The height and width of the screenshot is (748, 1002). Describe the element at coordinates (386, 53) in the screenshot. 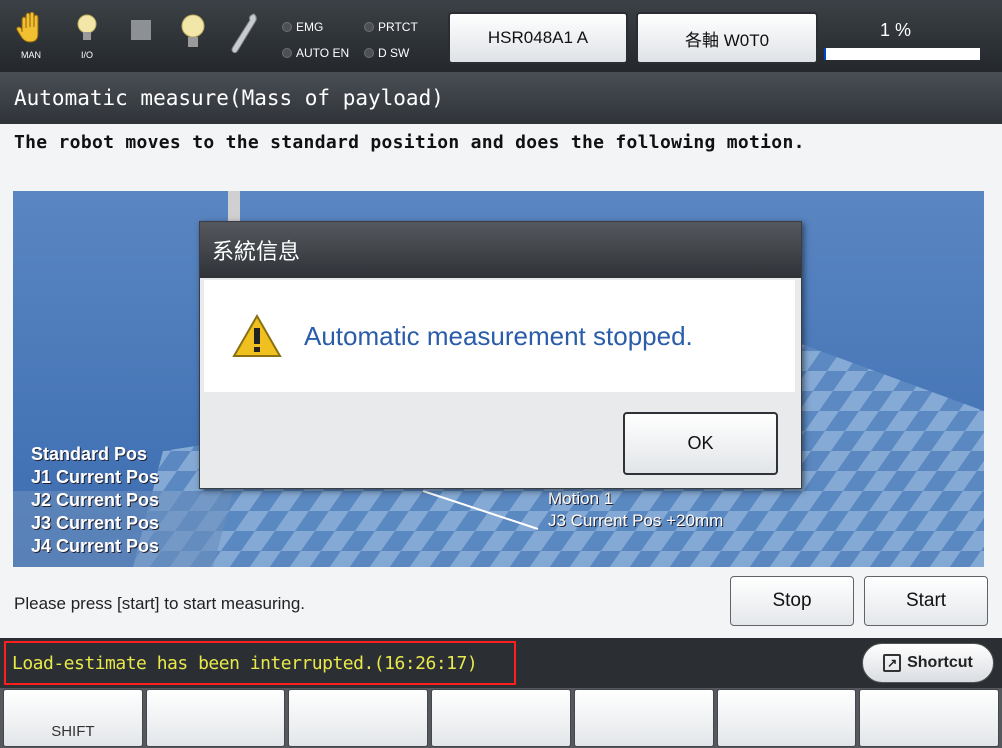

I see `d-sw-indicator: D SW` at that location.